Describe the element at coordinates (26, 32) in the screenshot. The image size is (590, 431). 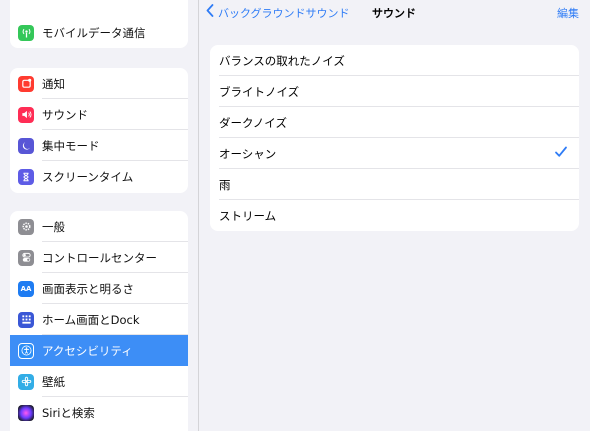
I see `antenna-icon` at that location.